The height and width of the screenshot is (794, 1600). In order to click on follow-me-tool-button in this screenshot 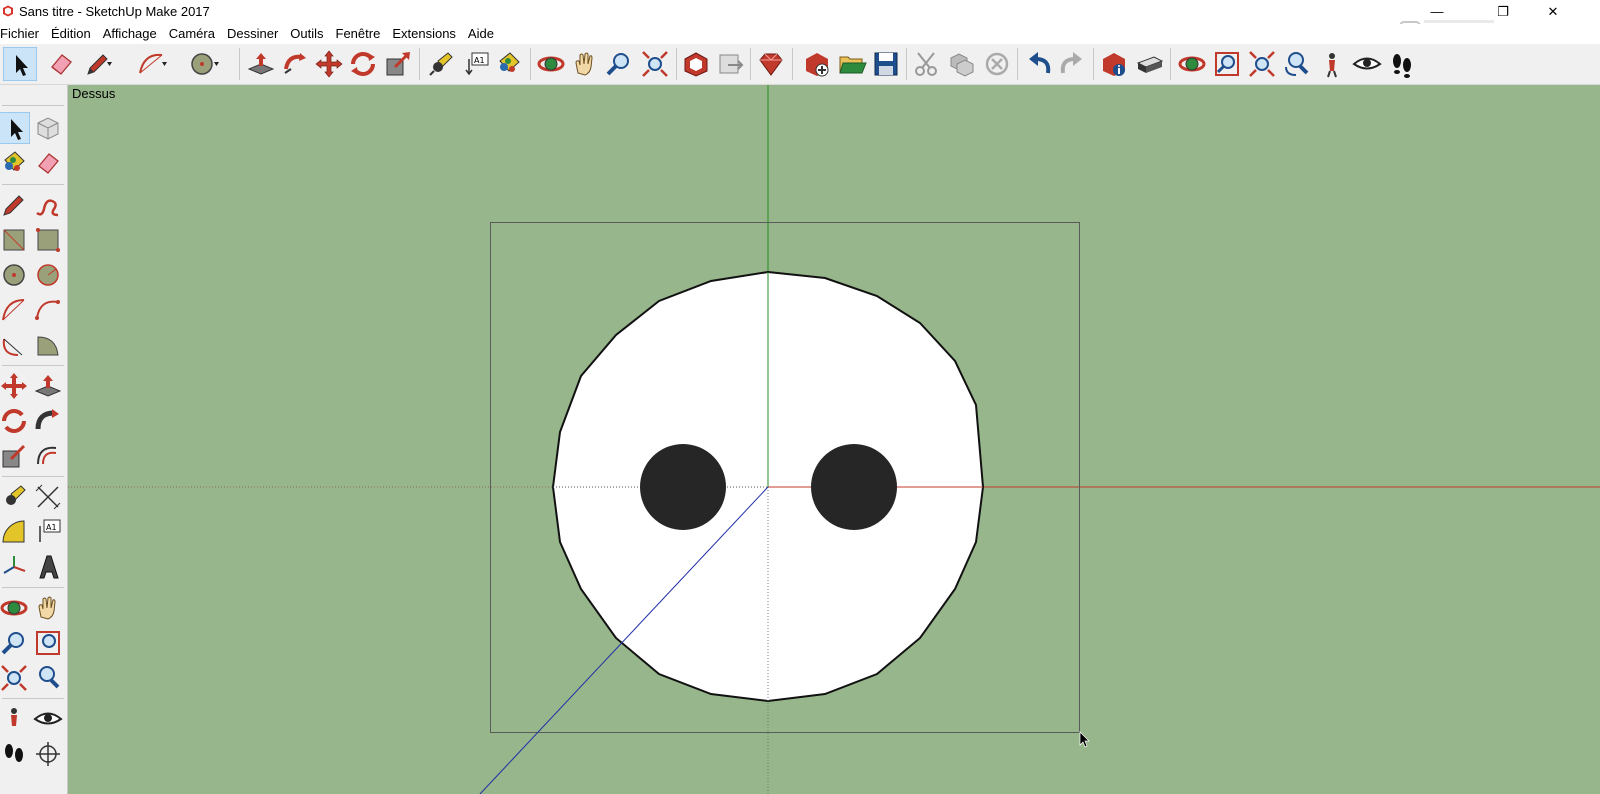, I will do `click(295, 64)`.